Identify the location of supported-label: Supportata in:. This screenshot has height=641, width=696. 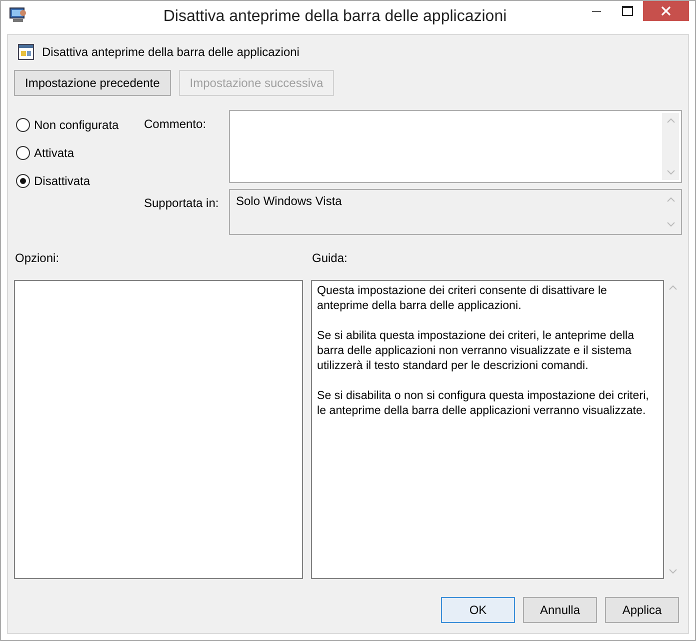
(182, 203).